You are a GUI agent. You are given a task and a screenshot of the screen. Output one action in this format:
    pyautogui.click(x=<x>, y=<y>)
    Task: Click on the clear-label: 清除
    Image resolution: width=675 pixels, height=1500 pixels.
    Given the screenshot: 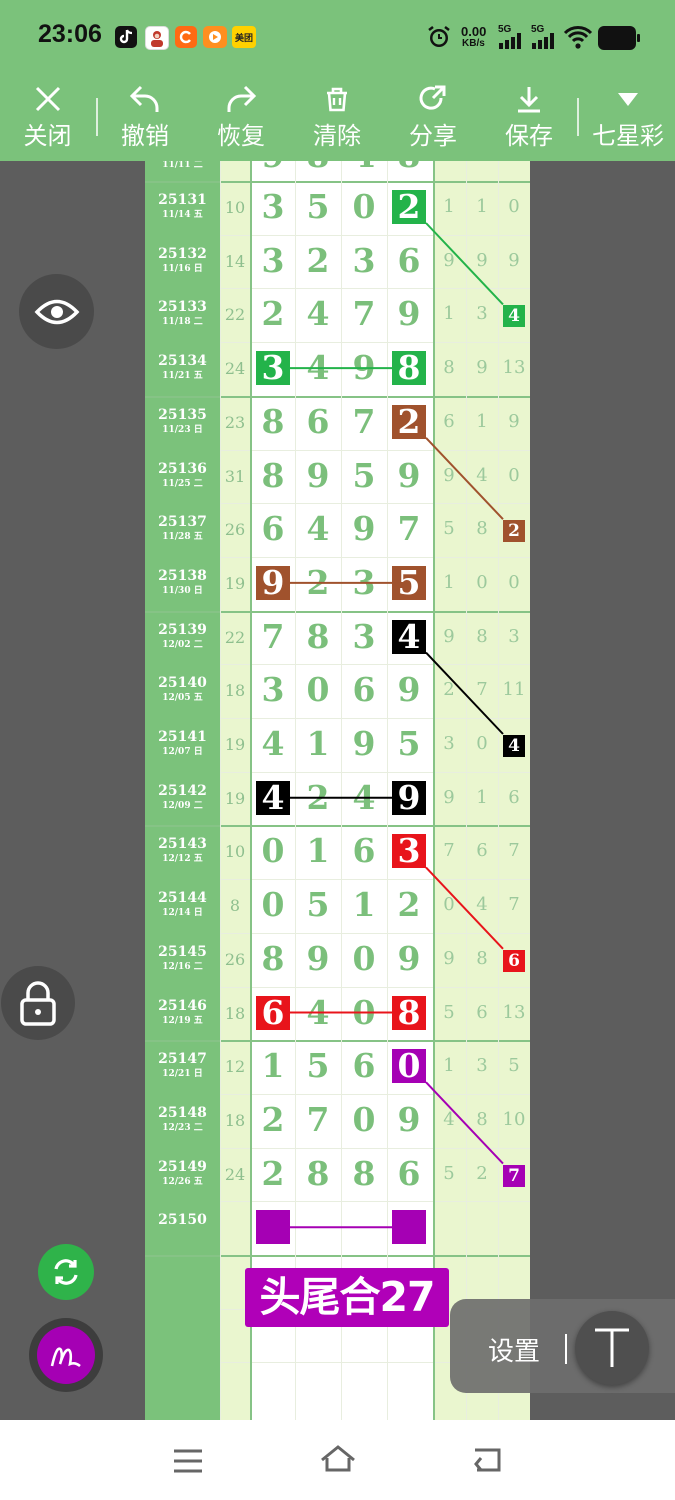 What is the action you would take?
    pyautogui.click(x=337, y=136)
    